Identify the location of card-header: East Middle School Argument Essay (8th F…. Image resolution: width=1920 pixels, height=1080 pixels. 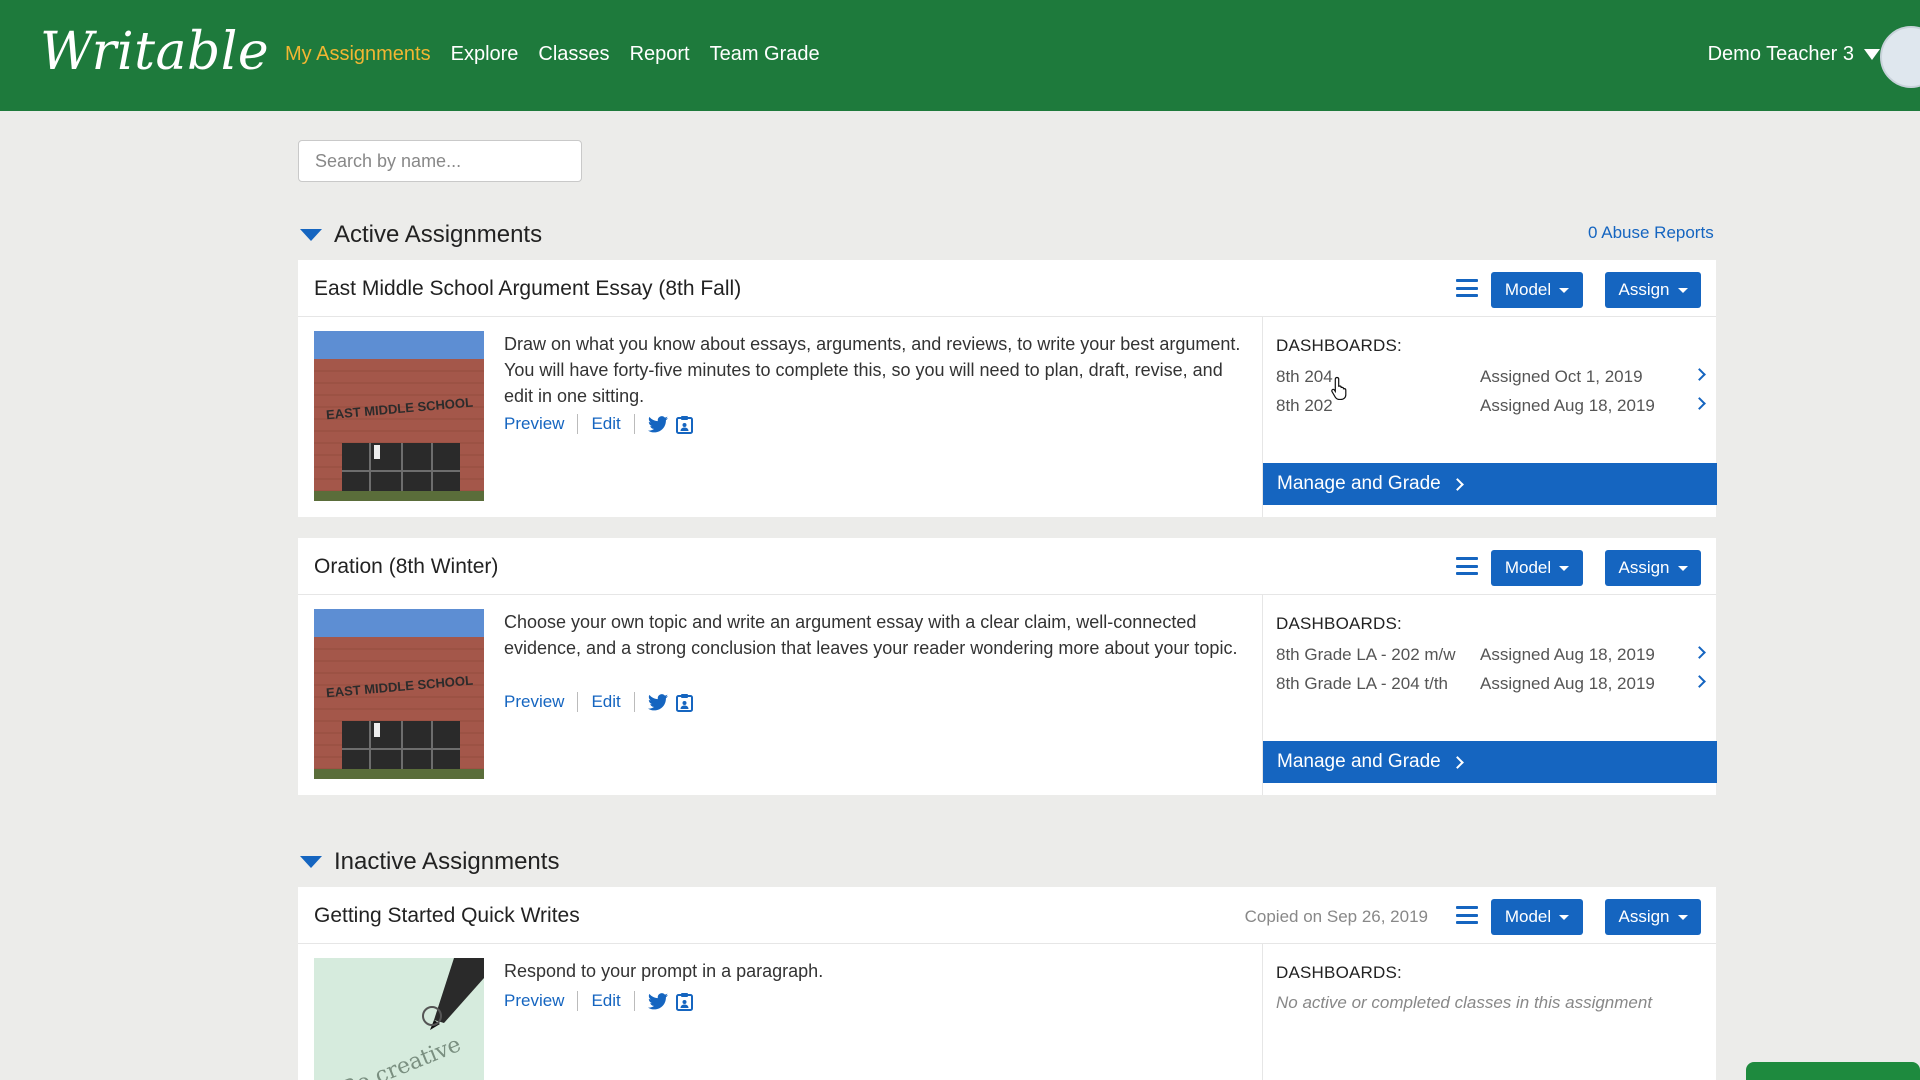
(1007, 288).